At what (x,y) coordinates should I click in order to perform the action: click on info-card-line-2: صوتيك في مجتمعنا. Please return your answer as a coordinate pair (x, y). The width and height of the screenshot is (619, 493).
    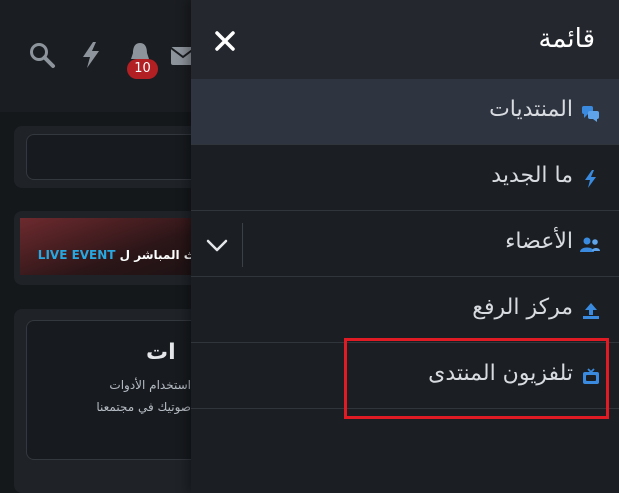
    Looking at the image, I should click on (143, 407).